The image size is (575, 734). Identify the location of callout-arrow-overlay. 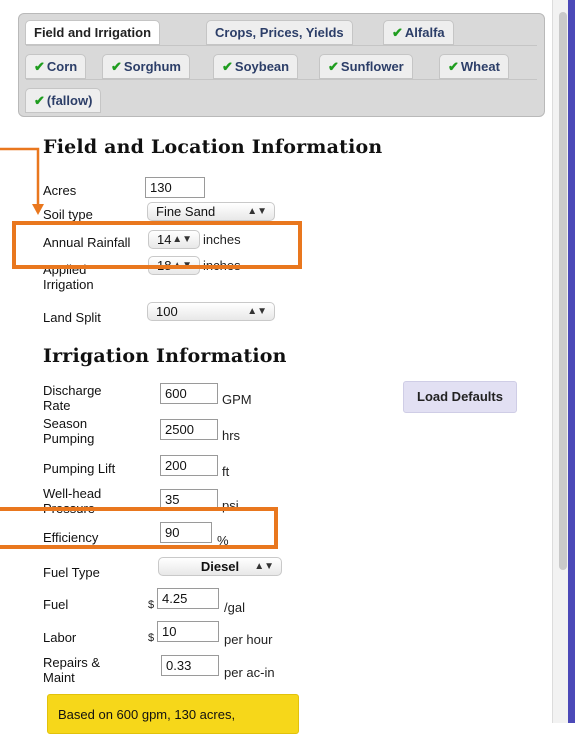
(22, 181).